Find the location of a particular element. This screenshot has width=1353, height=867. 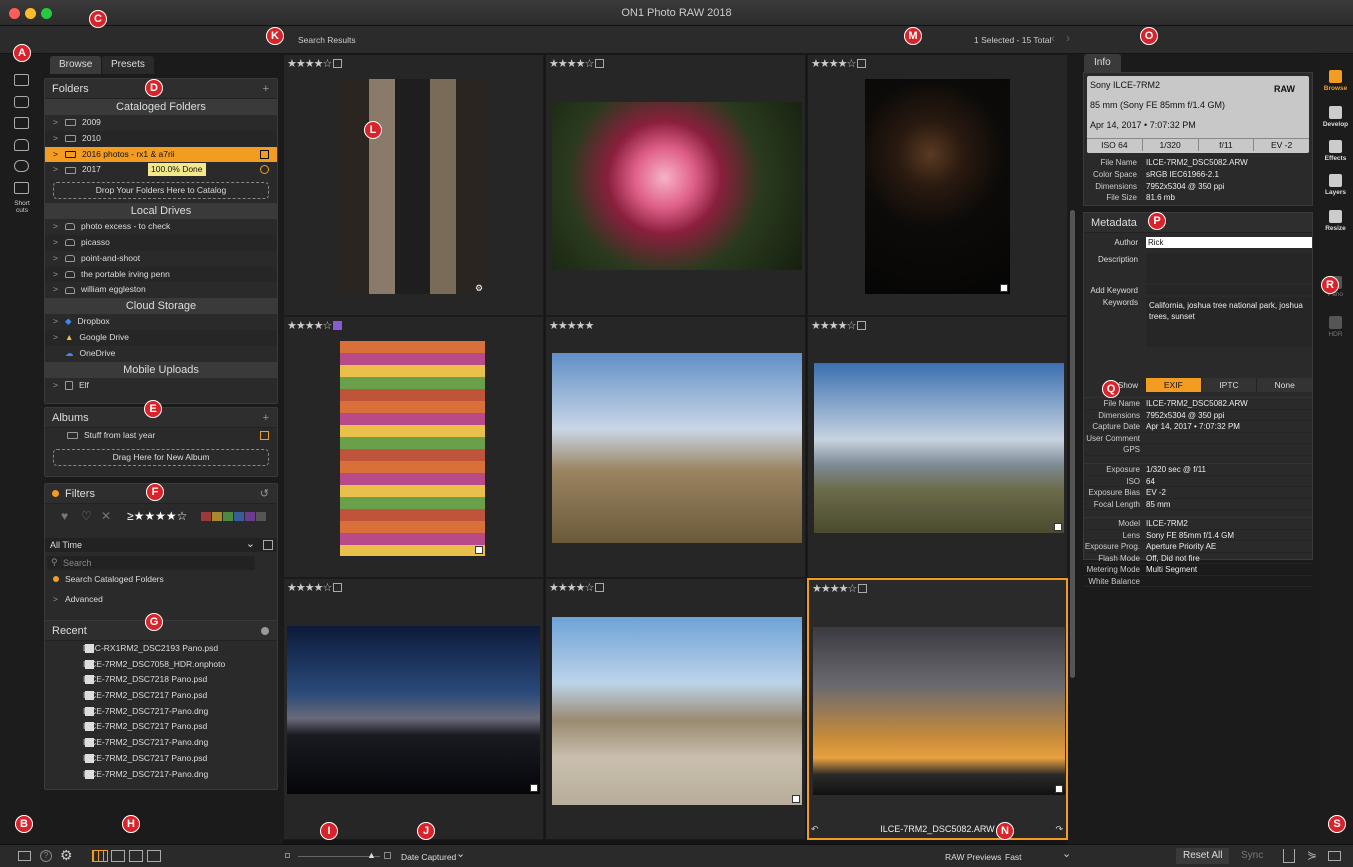

heart-filled-icon: ♥ is located at coordinates (64, 516).